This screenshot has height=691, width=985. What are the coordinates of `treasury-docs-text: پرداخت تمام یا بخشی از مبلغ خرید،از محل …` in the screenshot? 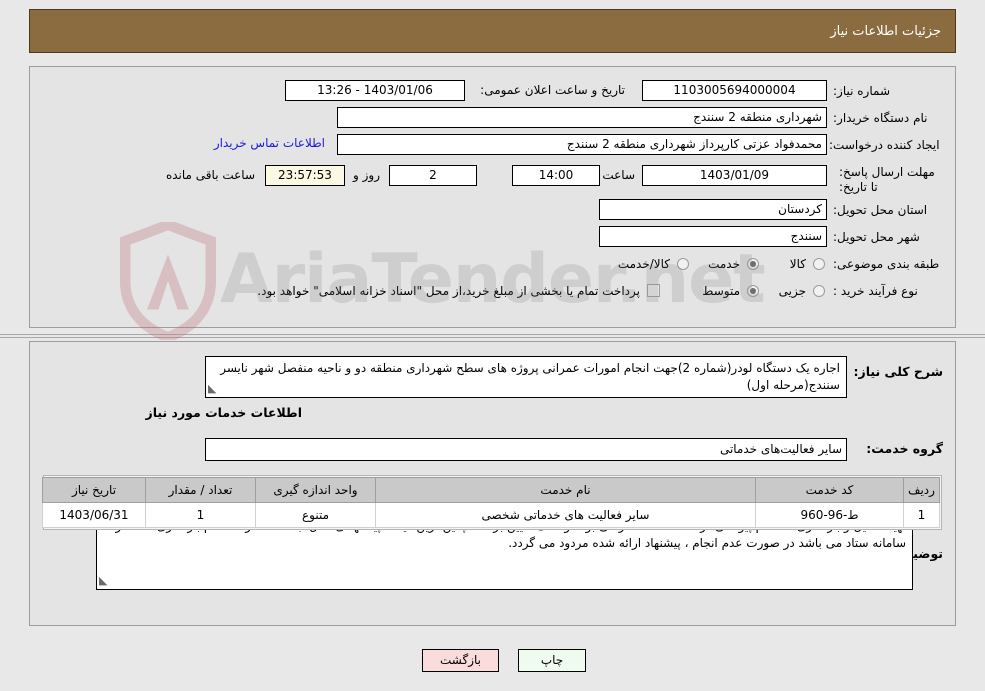 It's located at (448, 291).